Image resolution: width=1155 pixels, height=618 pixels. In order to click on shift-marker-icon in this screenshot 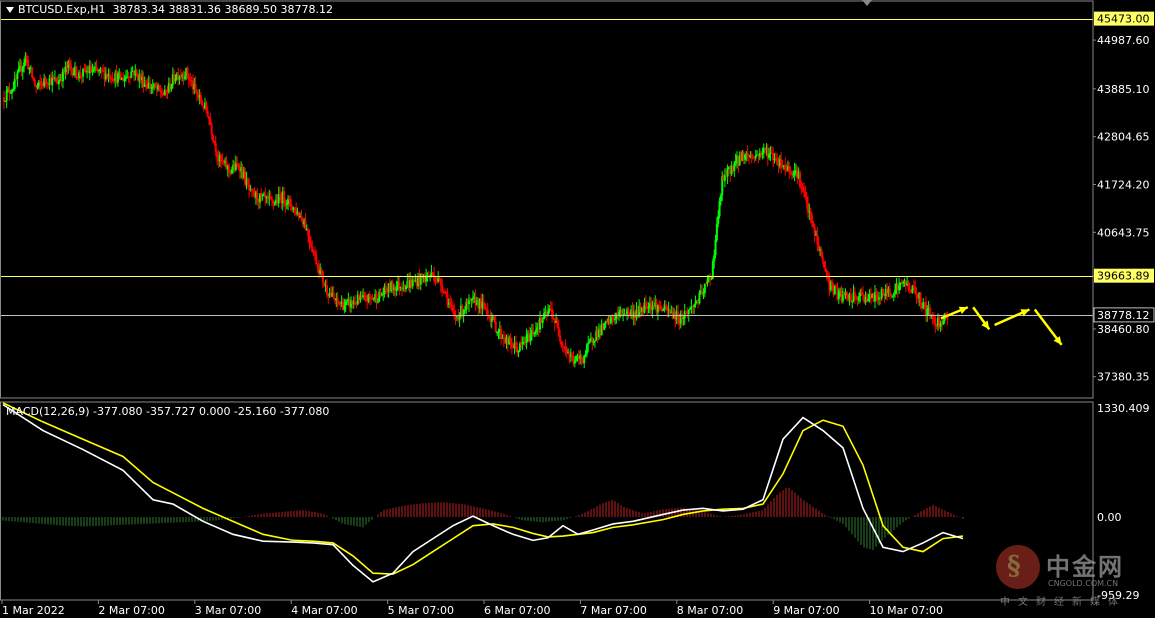, I will do `click(867, 3)`.